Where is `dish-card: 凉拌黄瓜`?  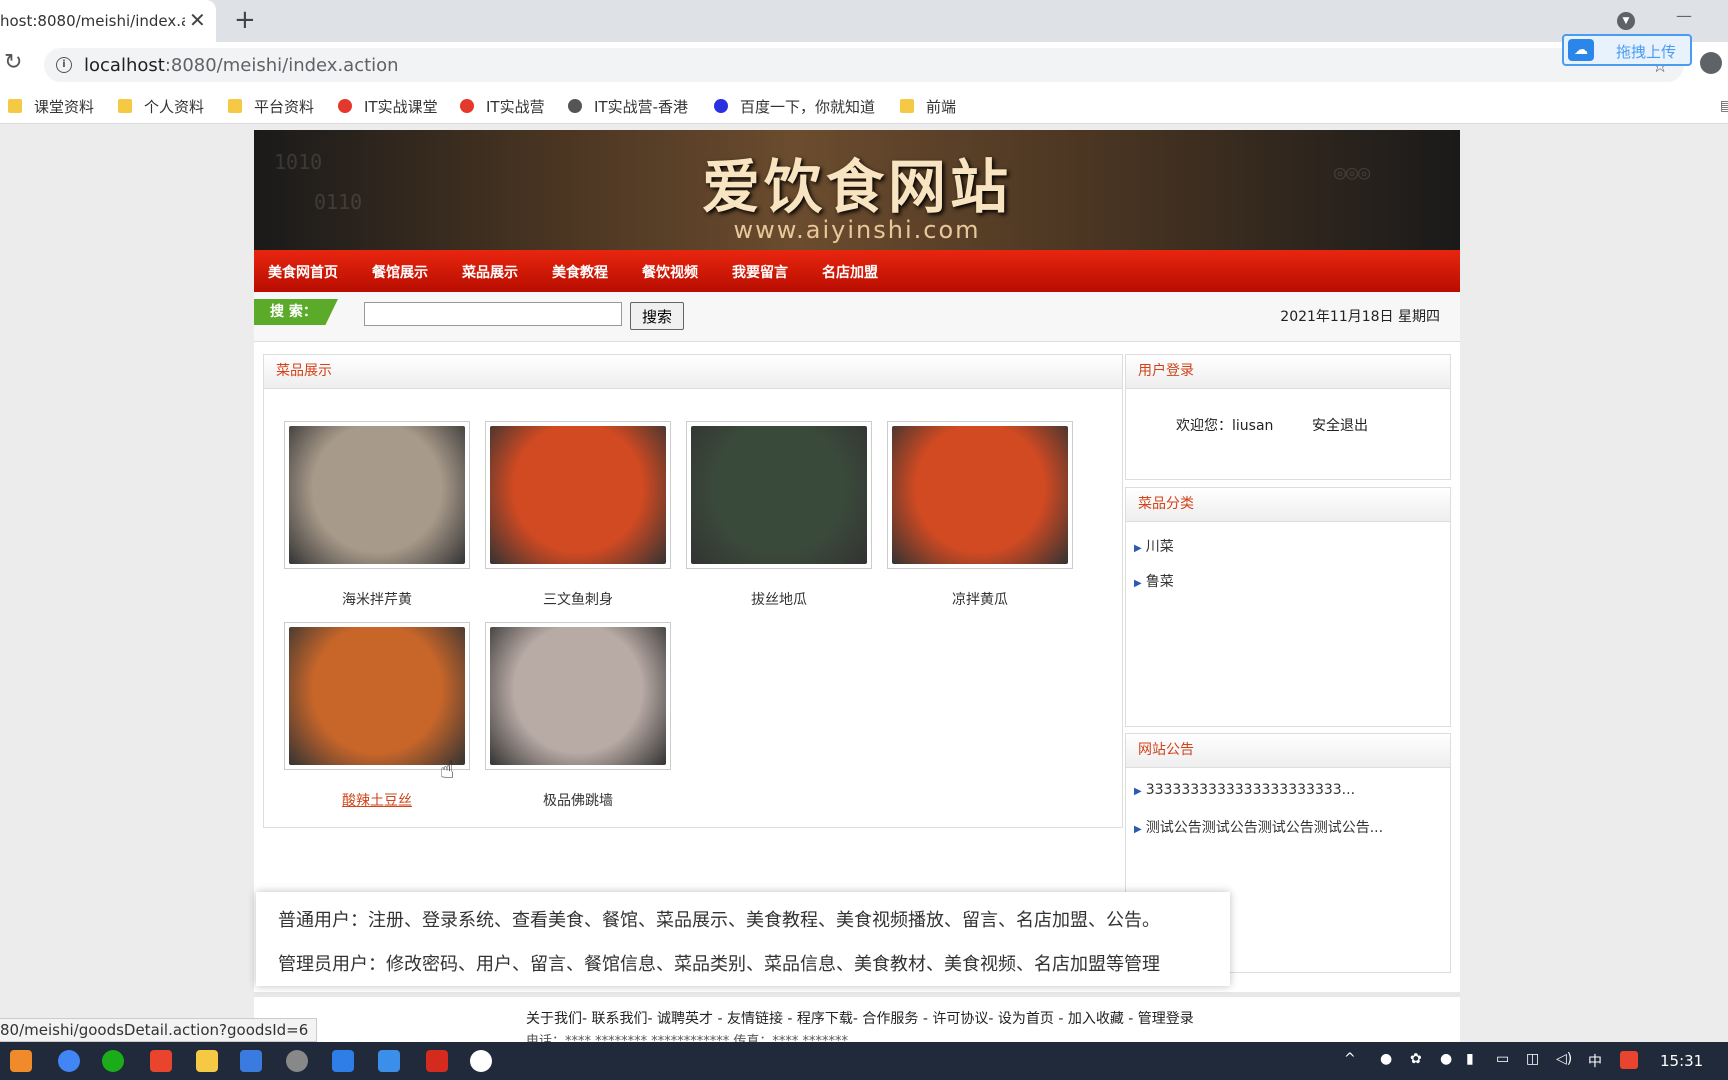
dish-card: 凉拌黄瓜 is located at coordinates (980, 515).